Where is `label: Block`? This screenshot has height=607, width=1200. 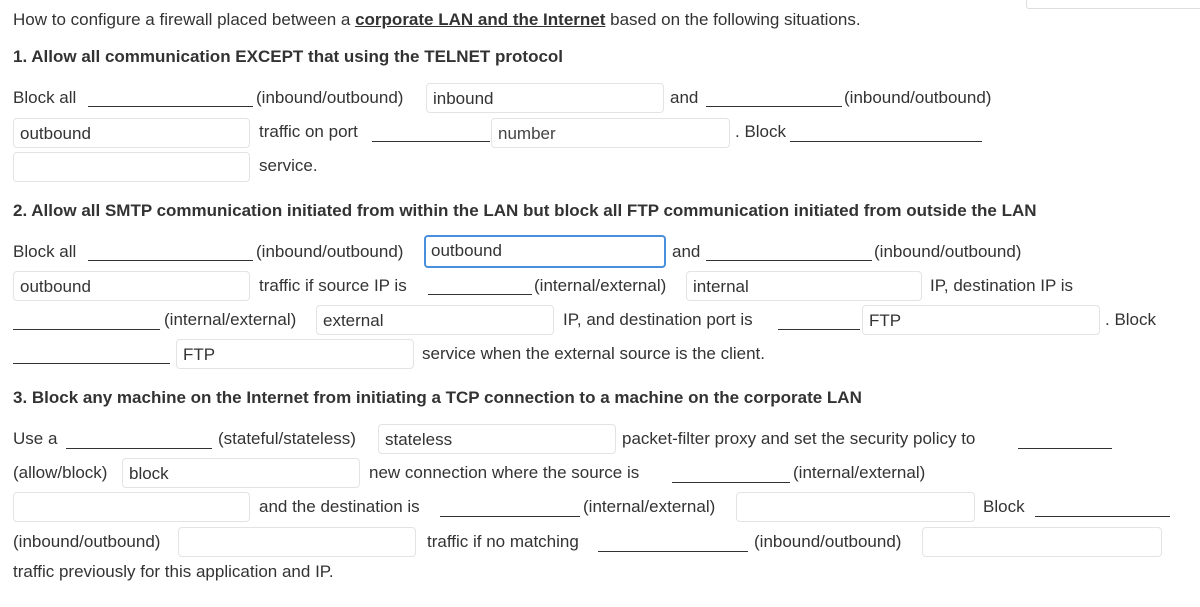 label: Block is located at coordinates (1004, 506).